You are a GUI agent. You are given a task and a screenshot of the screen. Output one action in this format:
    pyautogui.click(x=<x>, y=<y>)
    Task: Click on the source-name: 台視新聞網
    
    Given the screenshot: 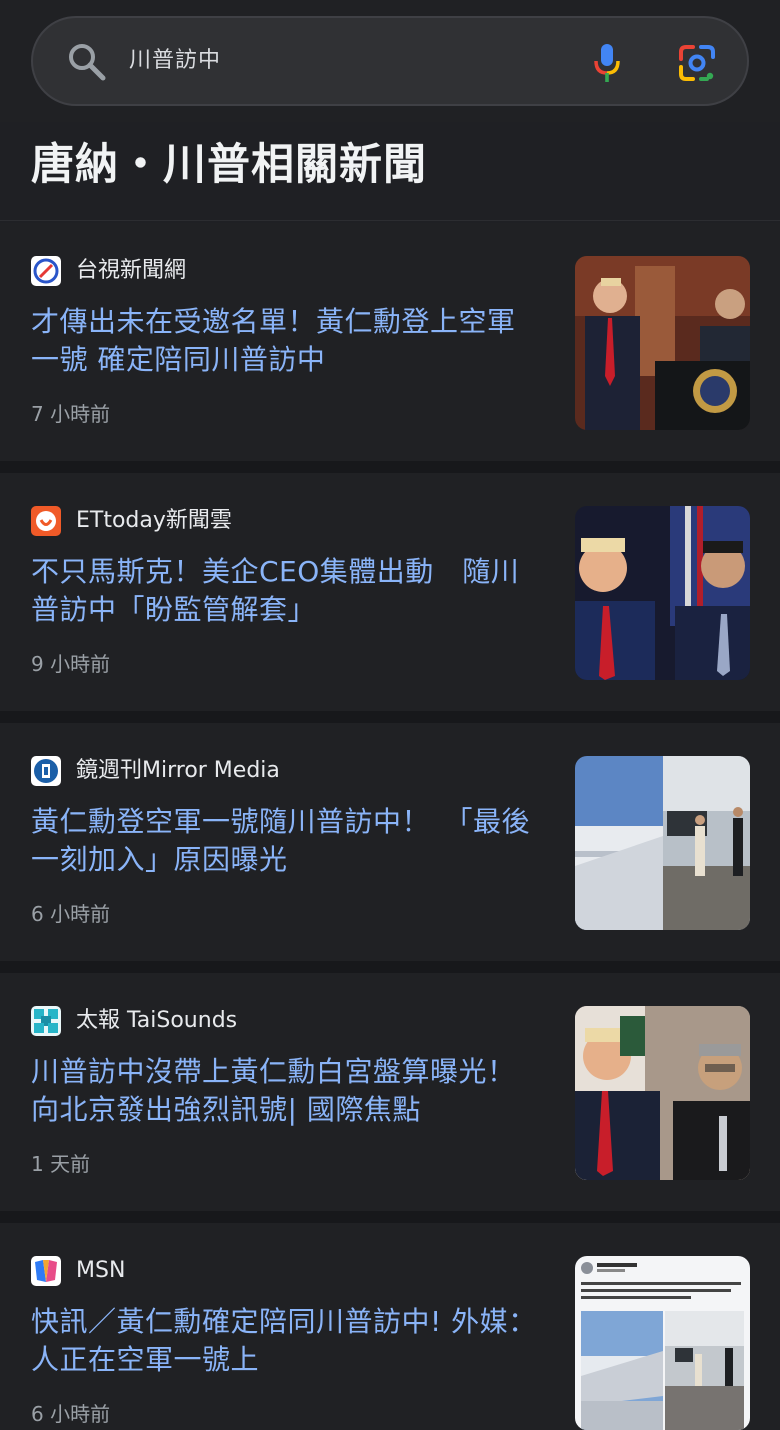 What is the action you would take?
    pyautogui.click(x=131, y=270)
    